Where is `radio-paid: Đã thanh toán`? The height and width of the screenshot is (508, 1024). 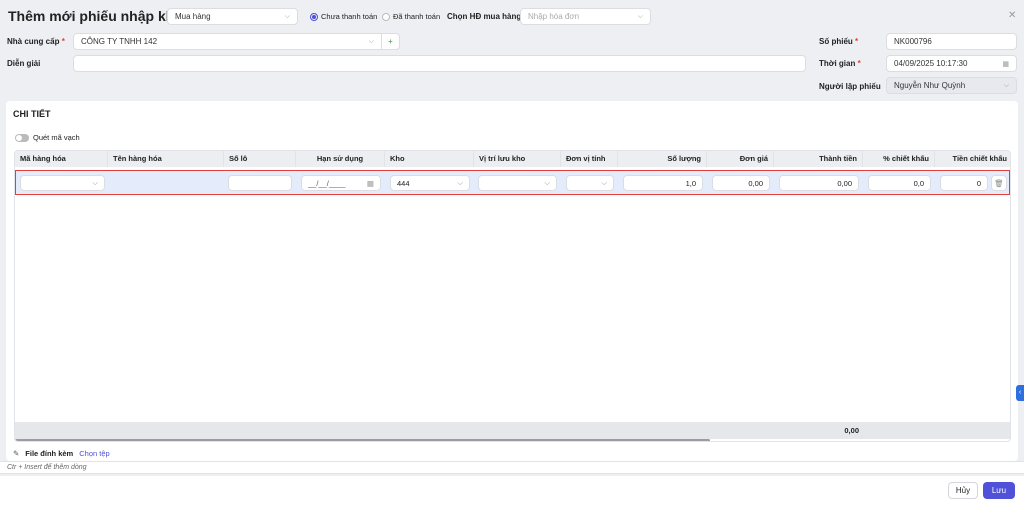 radio-paid: Đã thanh toán is located at coordinates (411, 16).